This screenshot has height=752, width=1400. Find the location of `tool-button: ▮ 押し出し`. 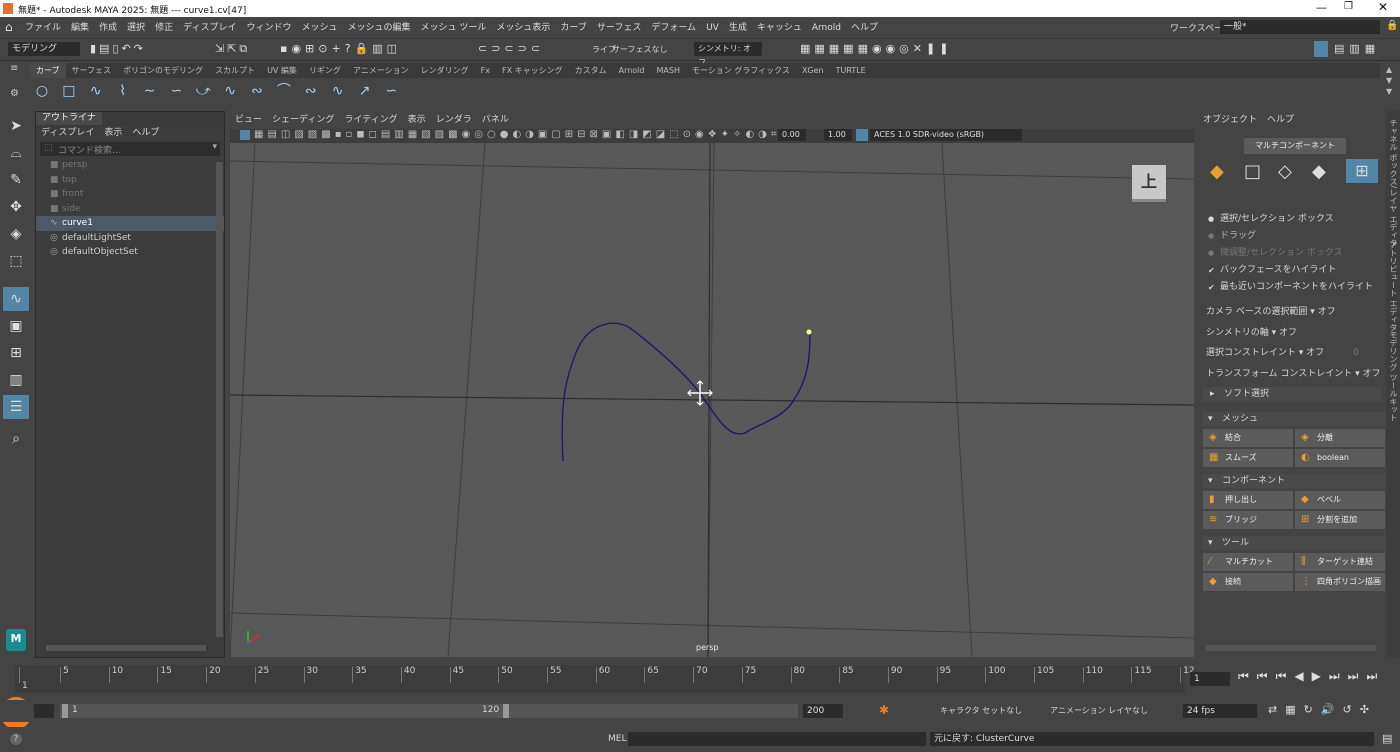

tool-button: ▮ 押し出し is located at coordinates (1248, 500).